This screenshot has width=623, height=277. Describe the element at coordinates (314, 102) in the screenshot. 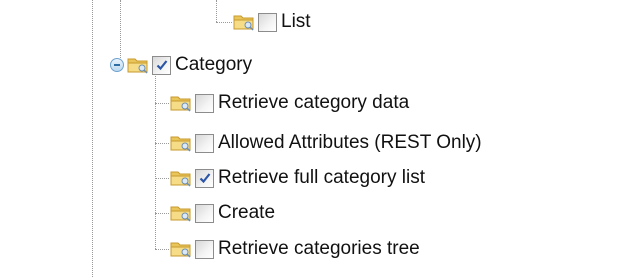

I see `tree-node-label: Retrieve category data` at that location.